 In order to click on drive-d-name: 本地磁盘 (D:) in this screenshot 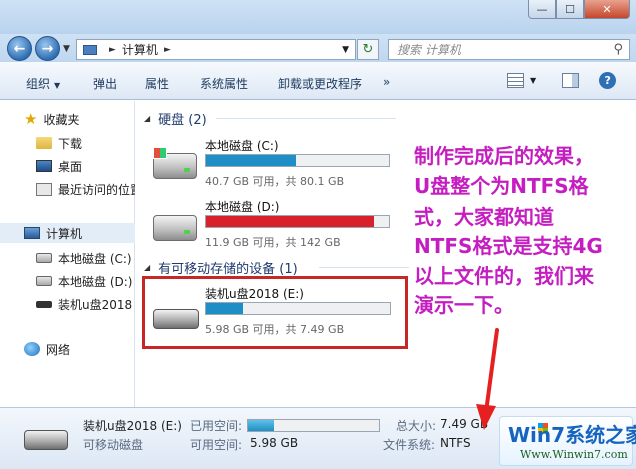, I will do `click(242, 207)`.